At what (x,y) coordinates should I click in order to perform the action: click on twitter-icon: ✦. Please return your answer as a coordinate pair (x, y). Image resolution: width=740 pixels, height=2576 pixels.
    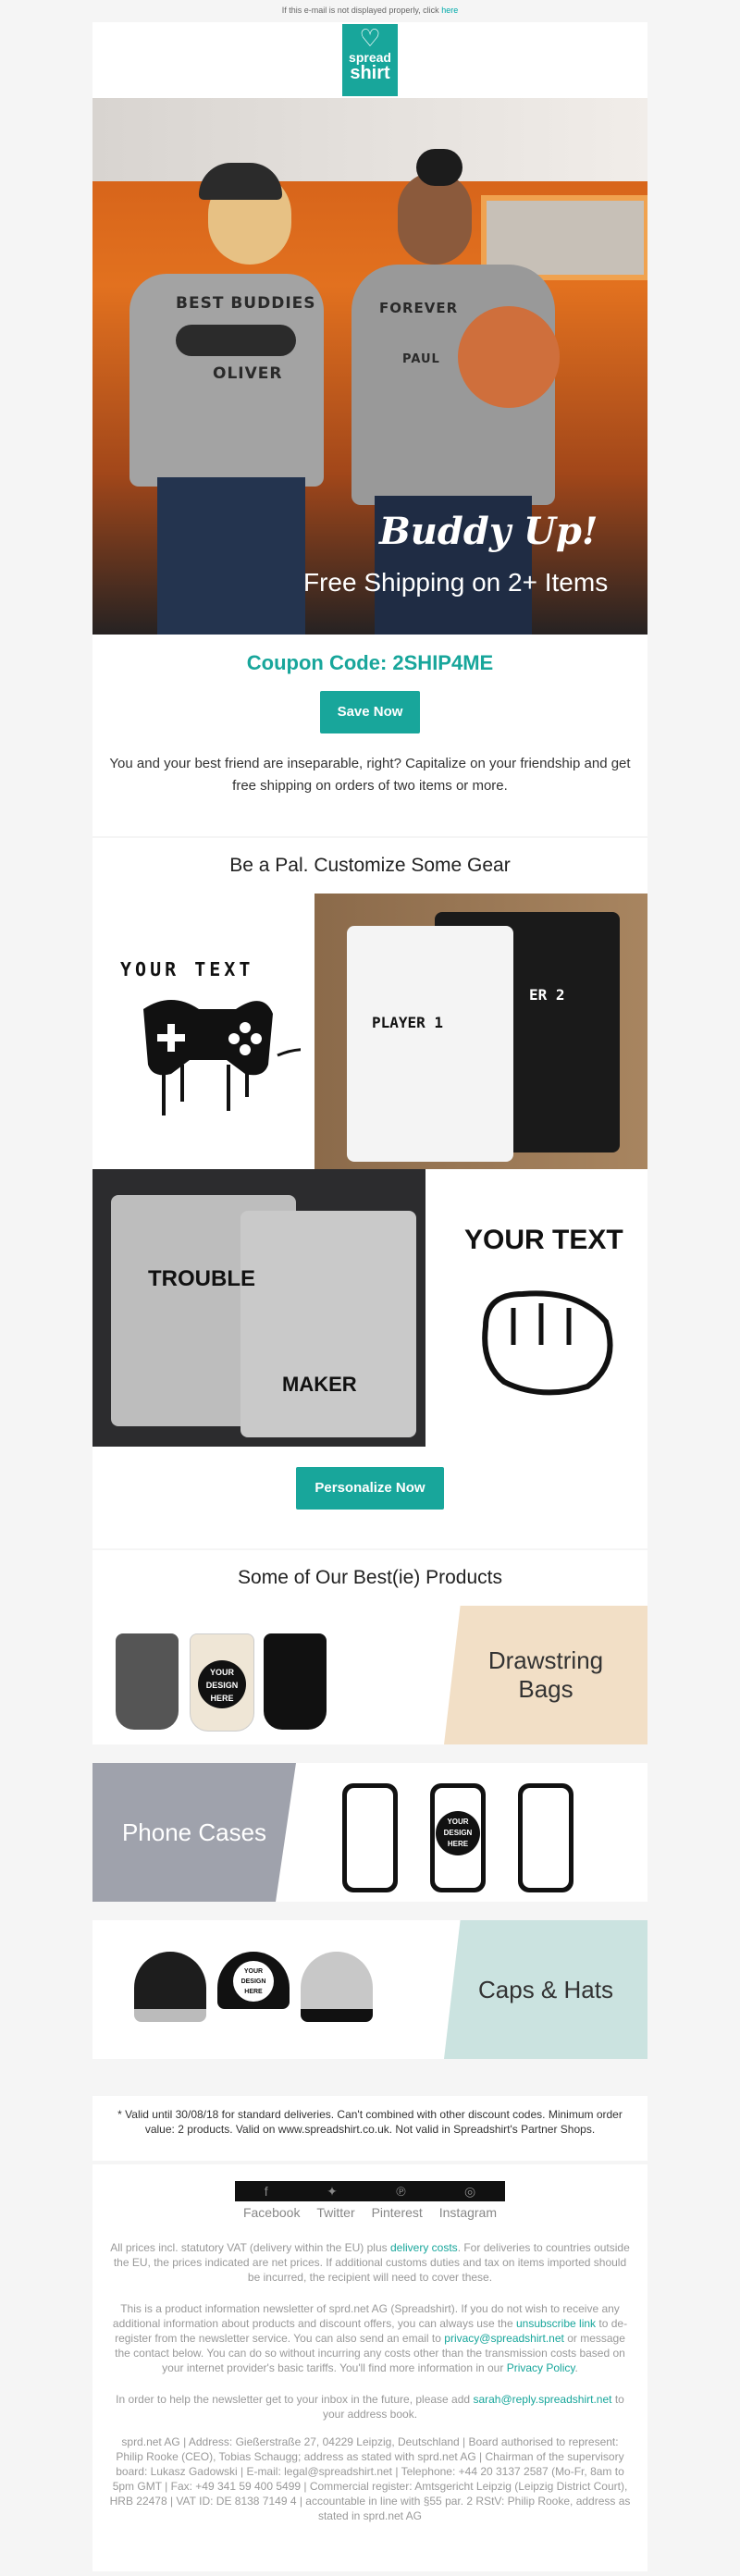
    Looking at the image, I should click on (333, 2192).